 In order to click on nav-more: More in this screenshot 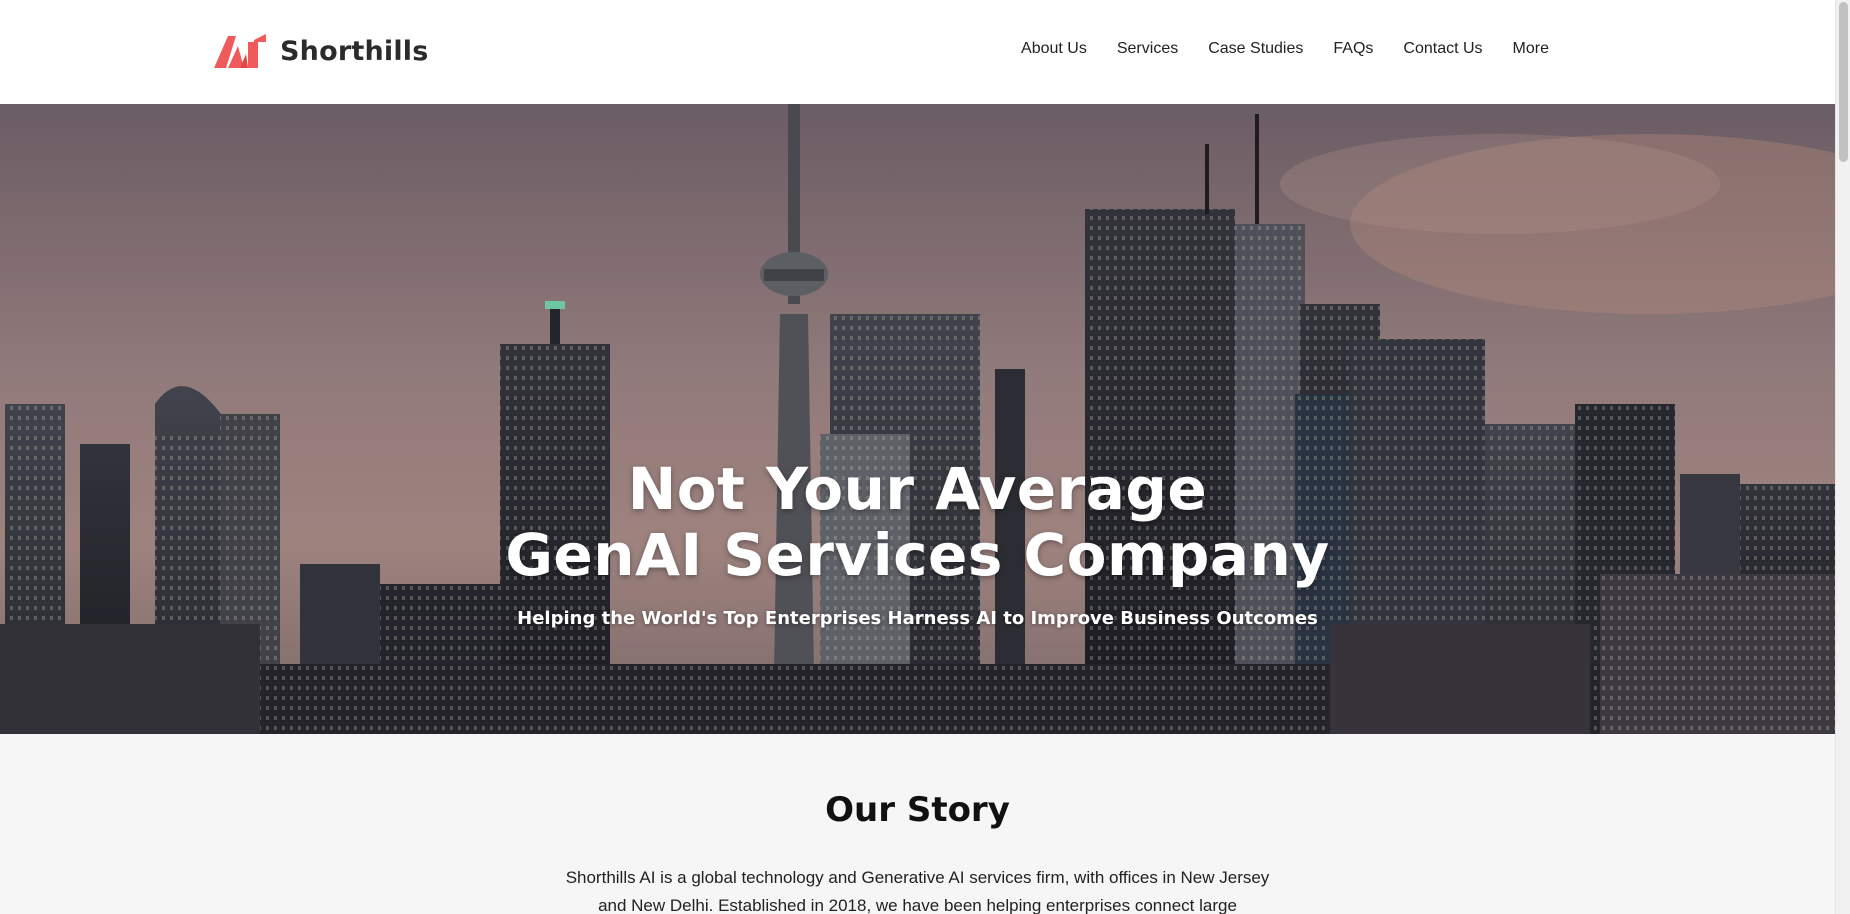, I will do `click(1531, 49)`.